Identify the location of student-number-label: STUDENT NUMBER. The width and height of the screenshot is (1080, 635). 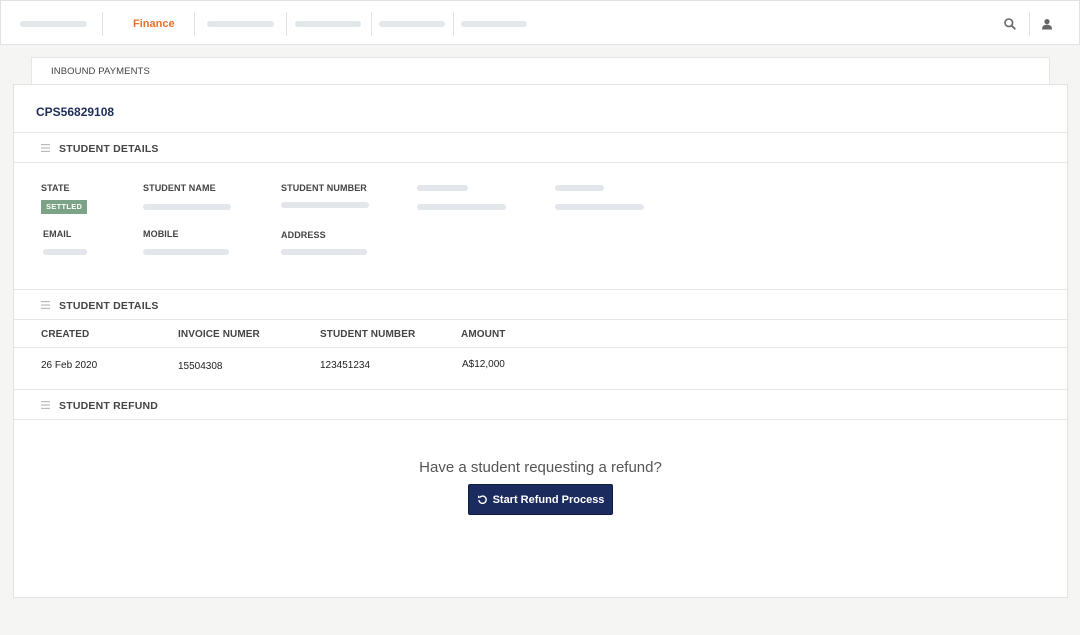
(324, 188).